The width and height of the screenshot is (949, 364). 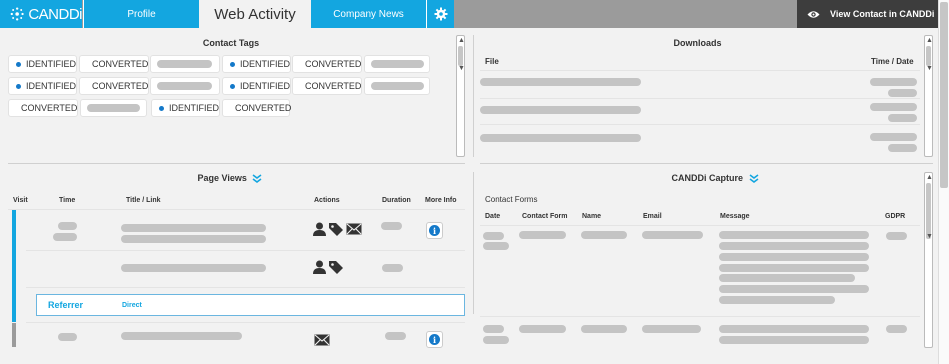 What do you see at coordinates (250, 305) in the screenshot?
I see `referrer-row: Referrer Direct` at bounding box center [250, 305].